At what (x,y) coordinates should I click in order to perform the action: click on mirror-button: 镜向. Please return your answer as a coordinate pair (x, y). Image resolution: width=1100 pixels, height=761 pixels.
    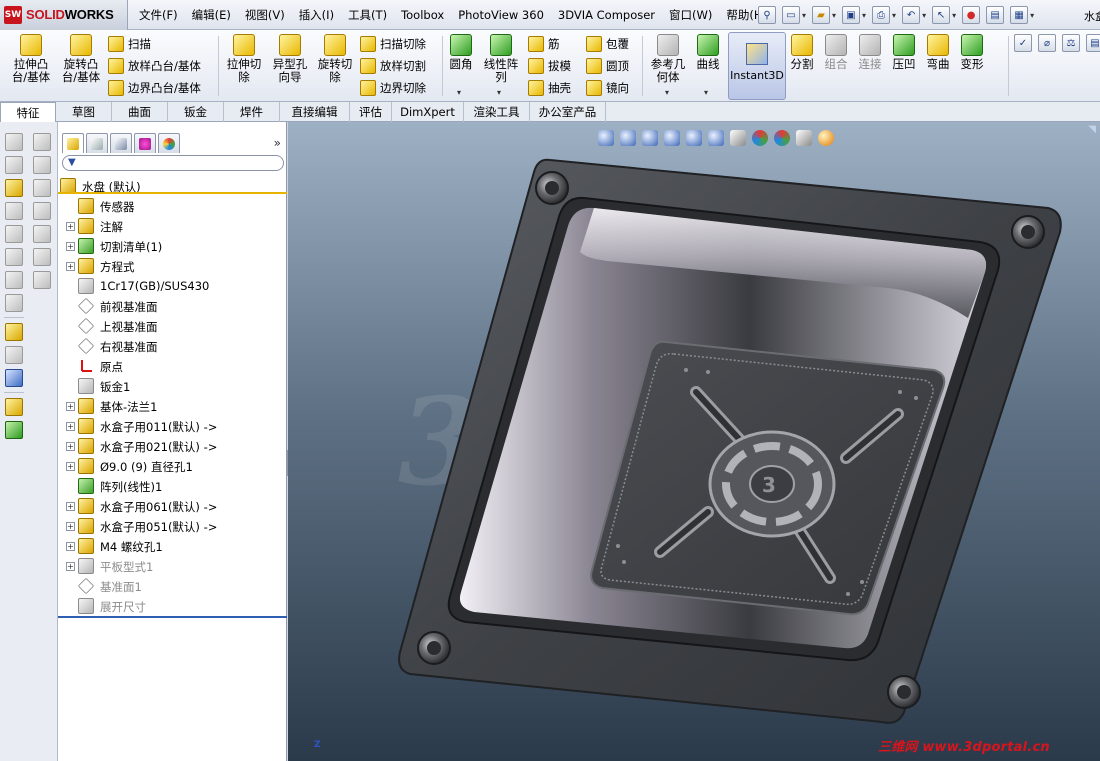
    Looking at the image, I should click on (607, 88).